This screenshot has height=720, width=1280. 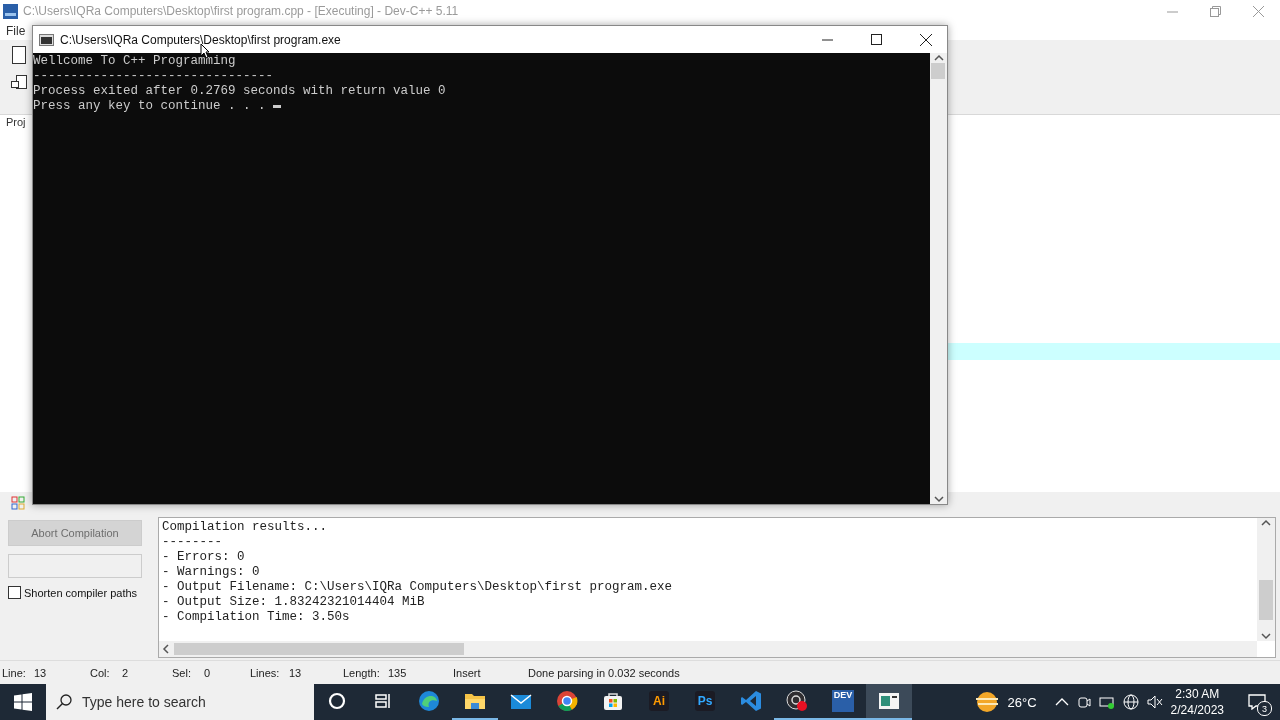 I want to click on window-icon, so click(x=889, y=701).